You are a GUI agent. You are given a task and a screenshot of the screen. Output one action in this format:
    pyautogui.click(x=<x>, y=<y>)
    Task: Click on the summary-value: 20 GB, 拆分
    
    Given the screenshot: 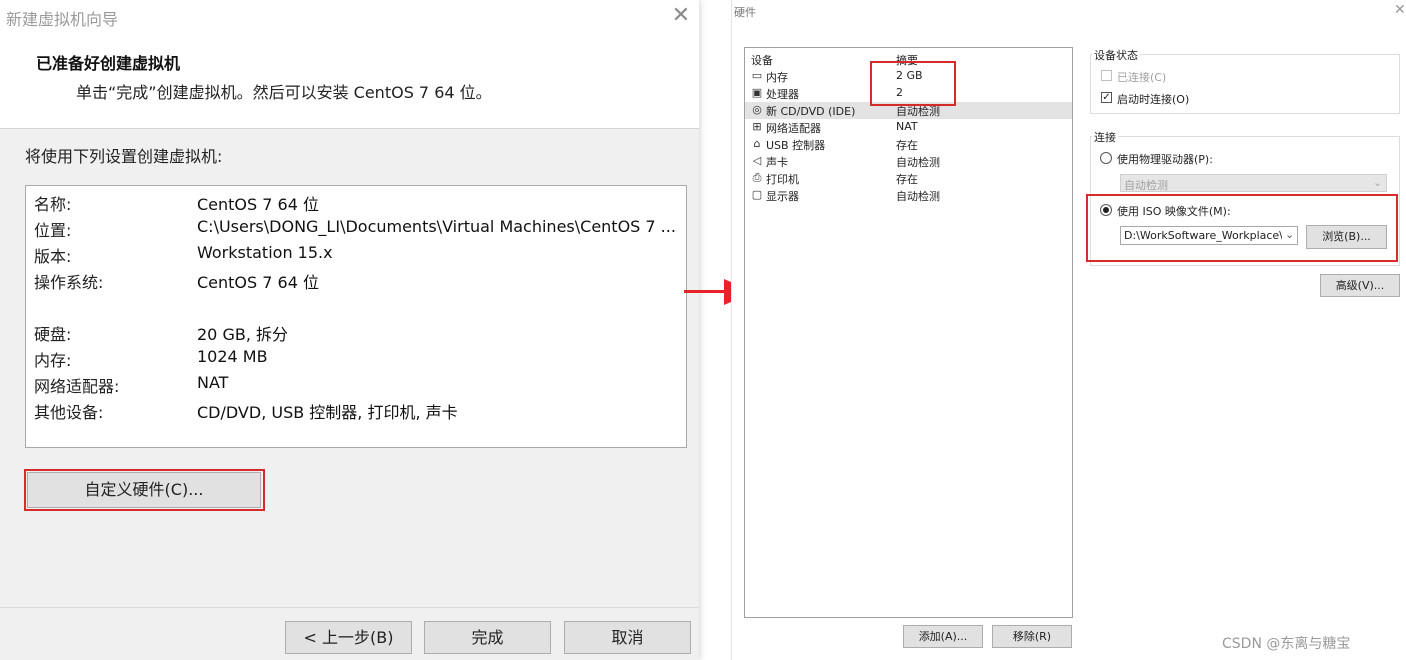 What is the action you would take?
    pyautogui.click(x=242, y=334)
    